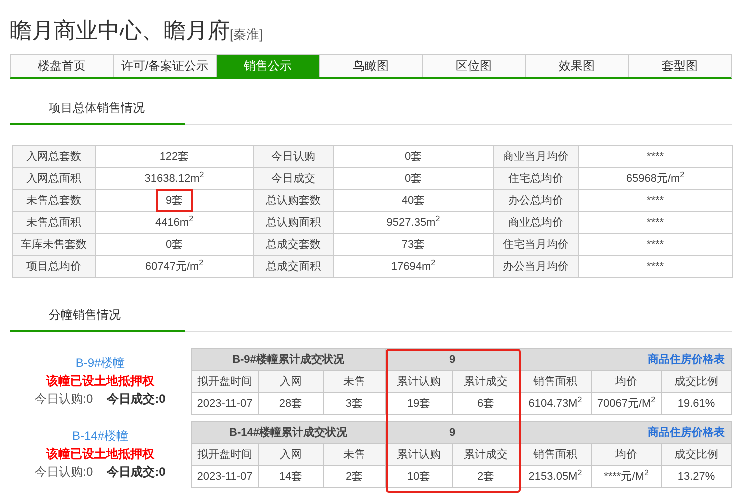 The image size is (740, 496). Describe the element at coordinates (175, 157) in the screenshot. I see `table-cell: 122套` at that location.